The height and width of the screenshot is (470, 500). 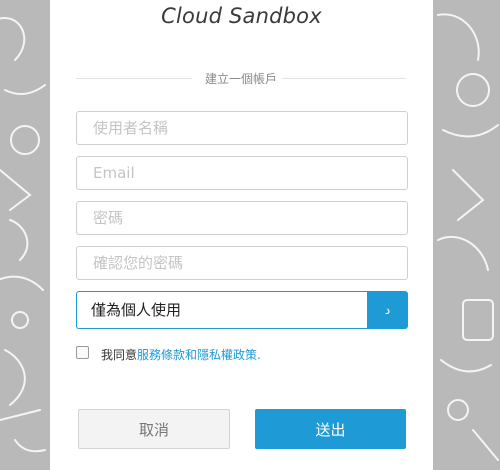 I want to click on background-doodle-right, so click(x=466, y=235).